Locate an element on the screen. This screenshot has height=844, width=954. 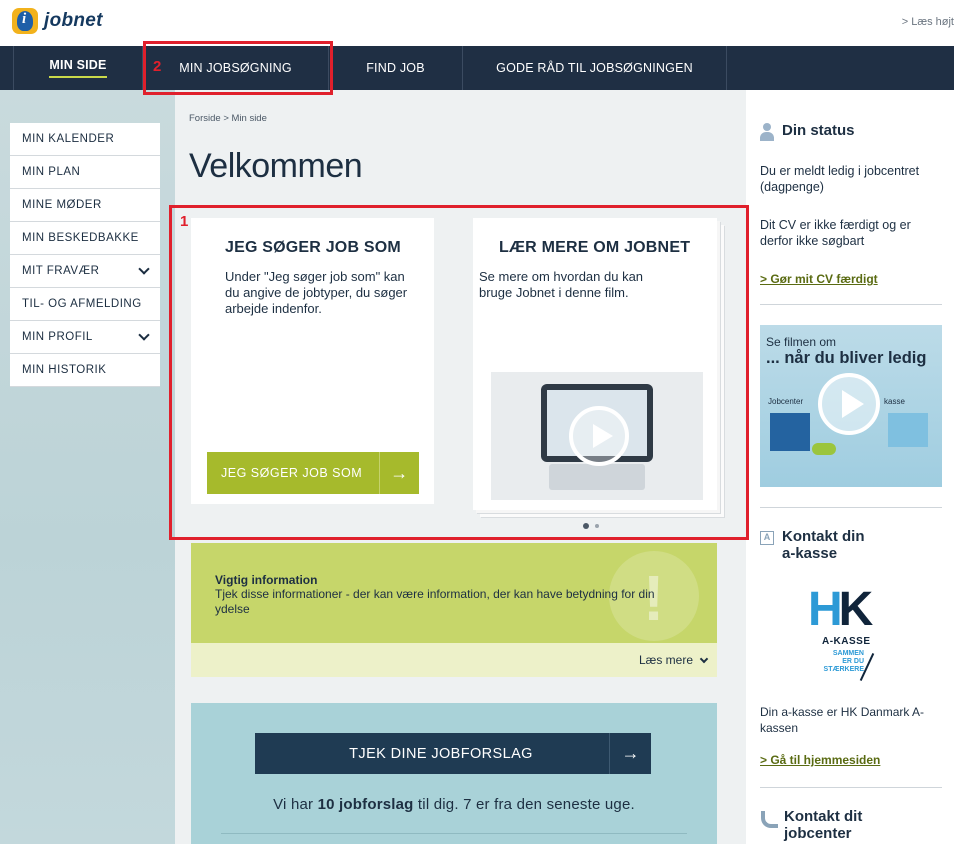
sidebar-item-fravaer: MIT FRAVÆR is located at coordinates (85, 271).